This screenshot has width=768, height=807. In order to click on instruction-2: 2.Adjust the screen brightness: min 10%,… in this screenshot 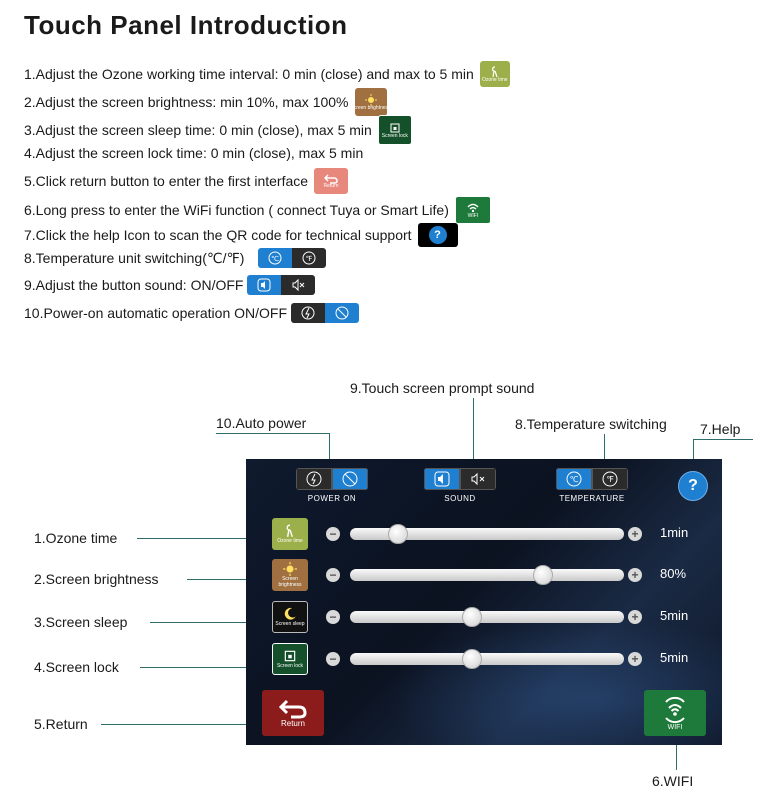, I will do `click(207, 102)`.